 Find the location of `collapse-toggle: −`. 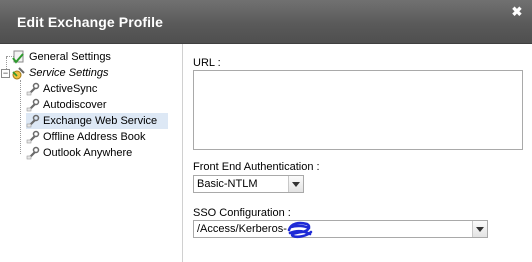

collapse-toggle: − is located at coordinates (5, 73).